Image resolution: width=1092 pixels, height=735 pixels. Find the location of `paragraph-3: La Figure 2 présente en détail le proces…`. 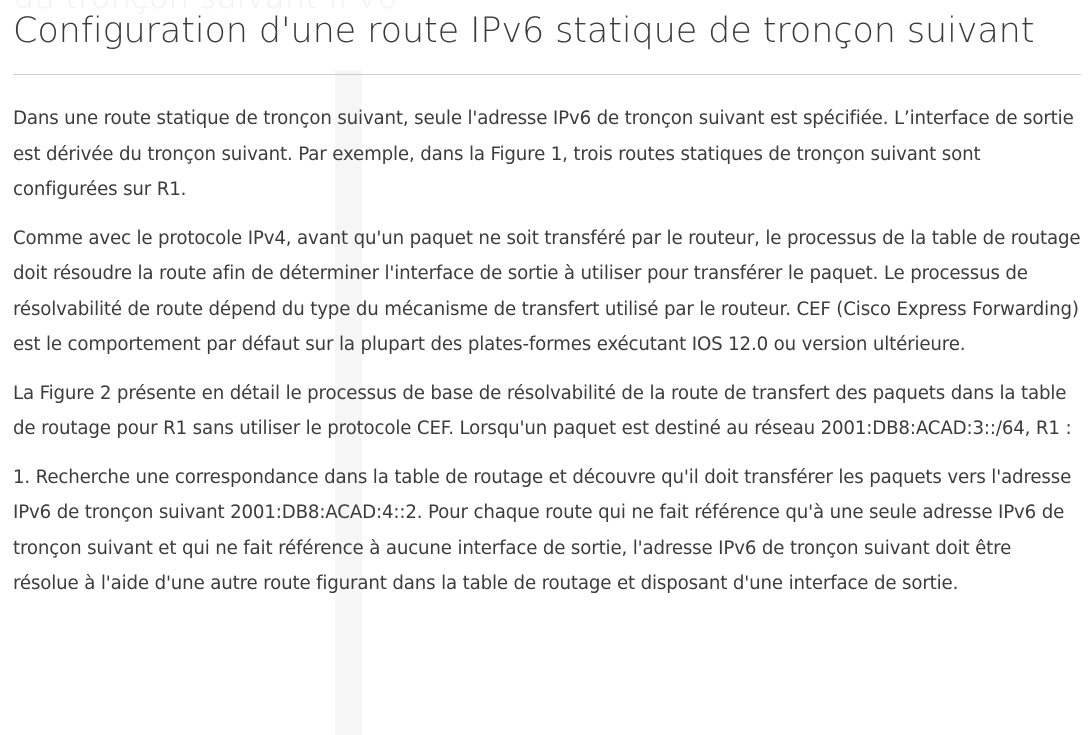

paragraph-3: La Figure 2 présente en détail le proces… is located at coordinates (542, 411).